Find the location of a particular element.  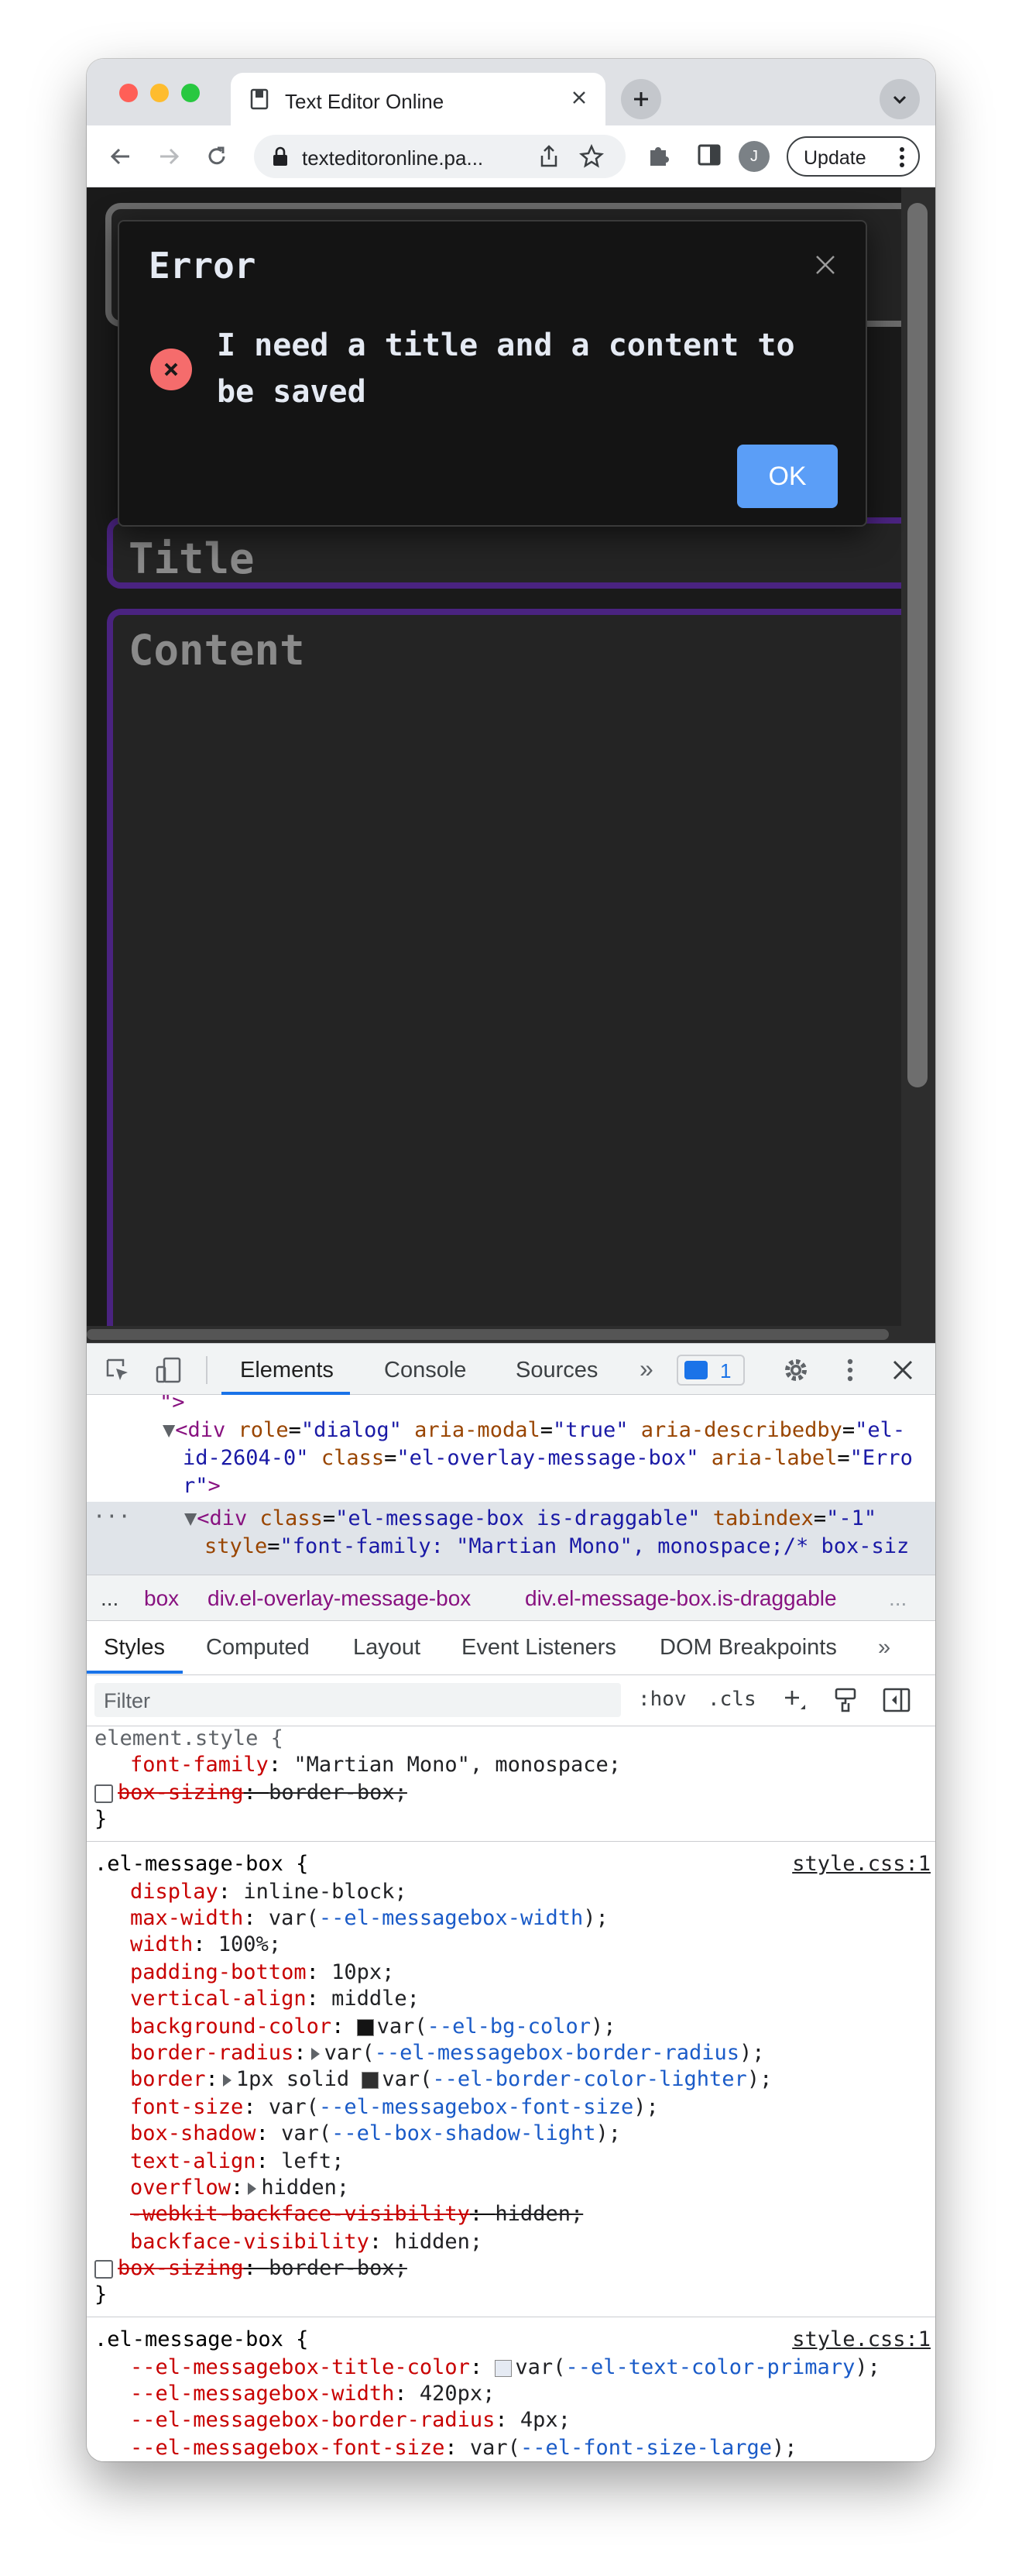

style-declaration: text-align: left; is located at coordinates (237, 2161).